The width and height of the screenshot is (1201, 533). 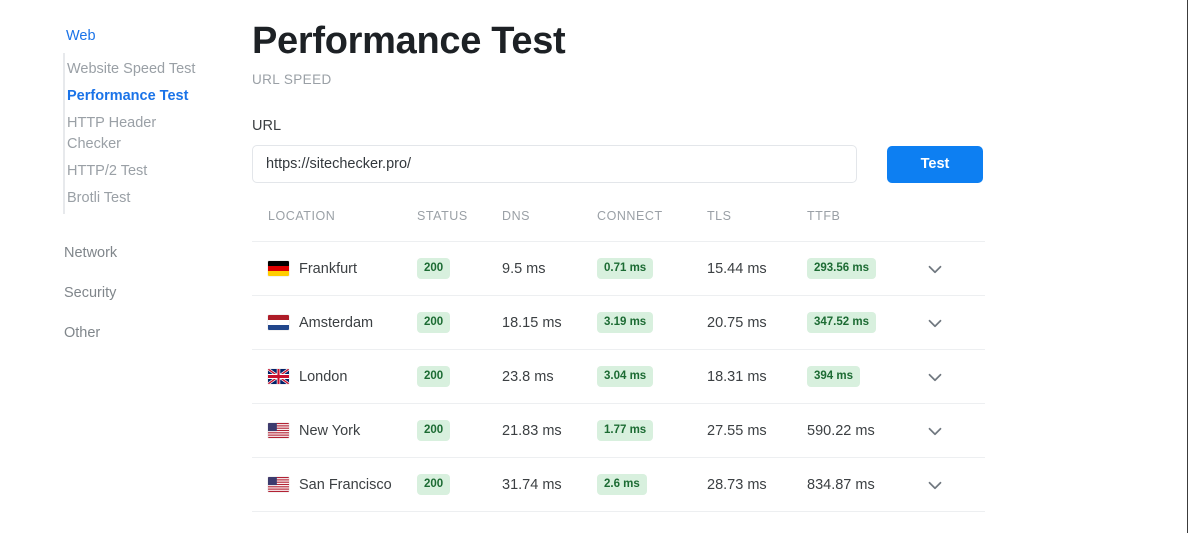 I want to click on cell-dns: 18.15 ms, so click(x=549, y=322).